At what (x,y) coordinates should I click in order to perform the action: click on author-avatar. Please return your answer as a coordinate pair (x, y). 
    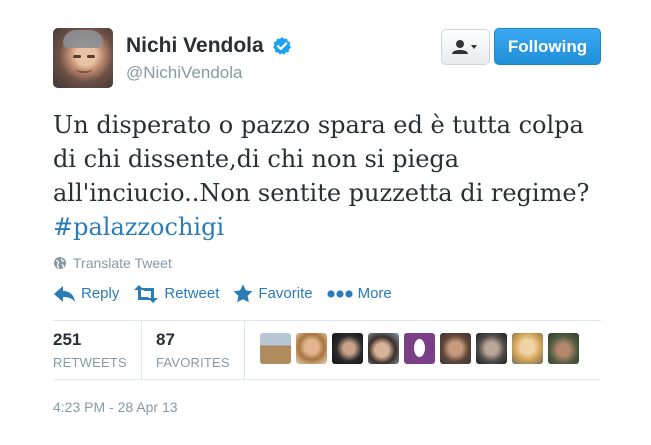
    Looking at the image, I should click on (83, 58).